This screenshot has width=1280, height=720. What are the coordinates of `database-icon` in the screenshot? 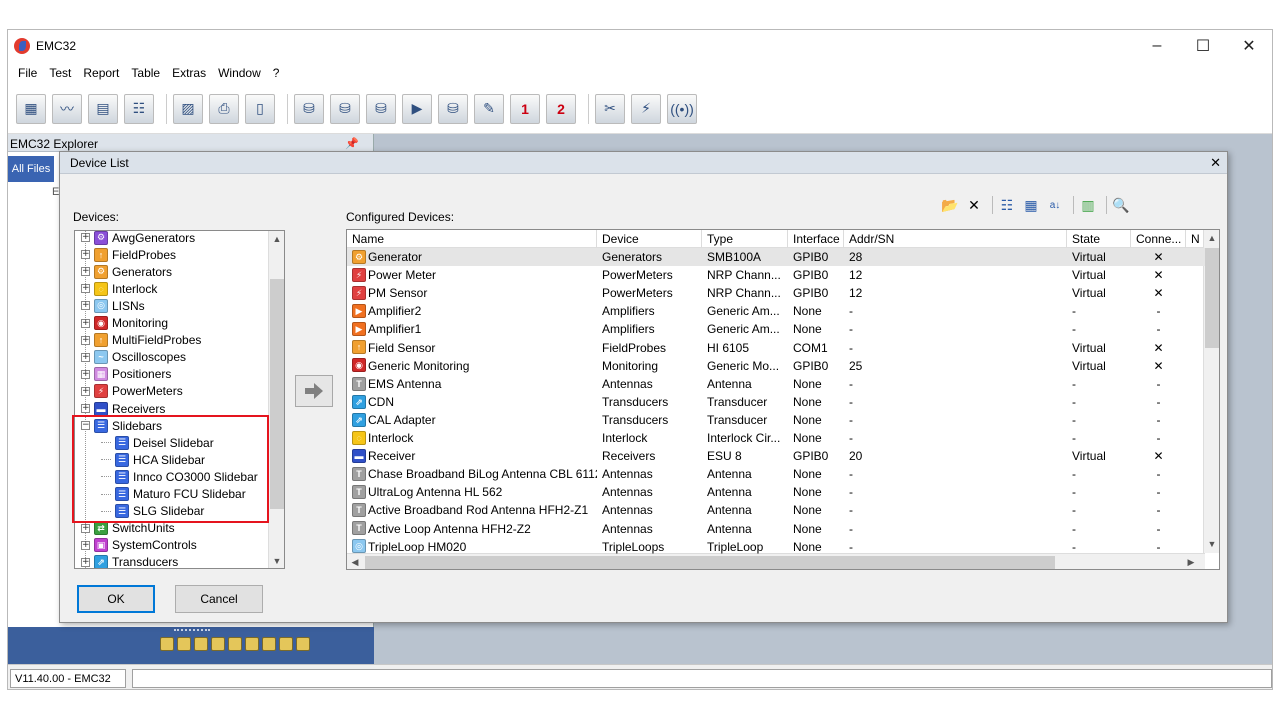 It's located at (201, 644).